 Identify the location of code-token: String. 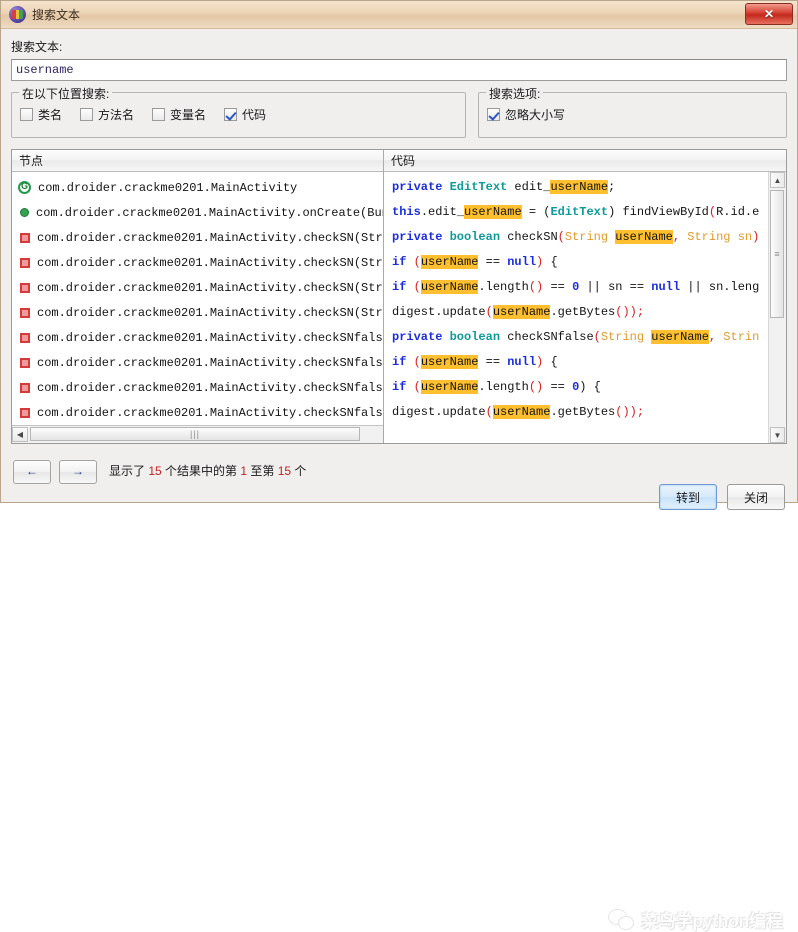
(590, 237).